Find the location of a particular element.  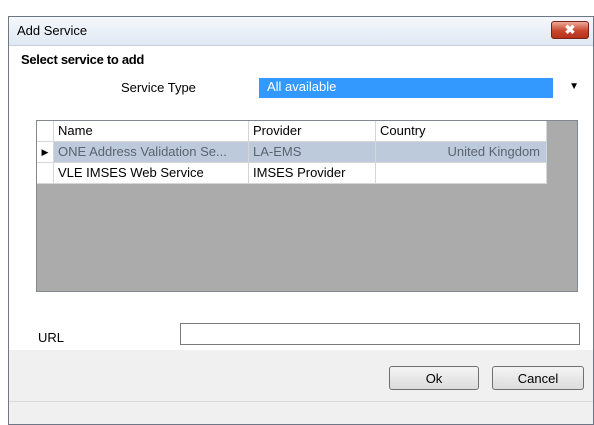

service-type-dropdown: All available ▼ is located at coordinates (420, 89).